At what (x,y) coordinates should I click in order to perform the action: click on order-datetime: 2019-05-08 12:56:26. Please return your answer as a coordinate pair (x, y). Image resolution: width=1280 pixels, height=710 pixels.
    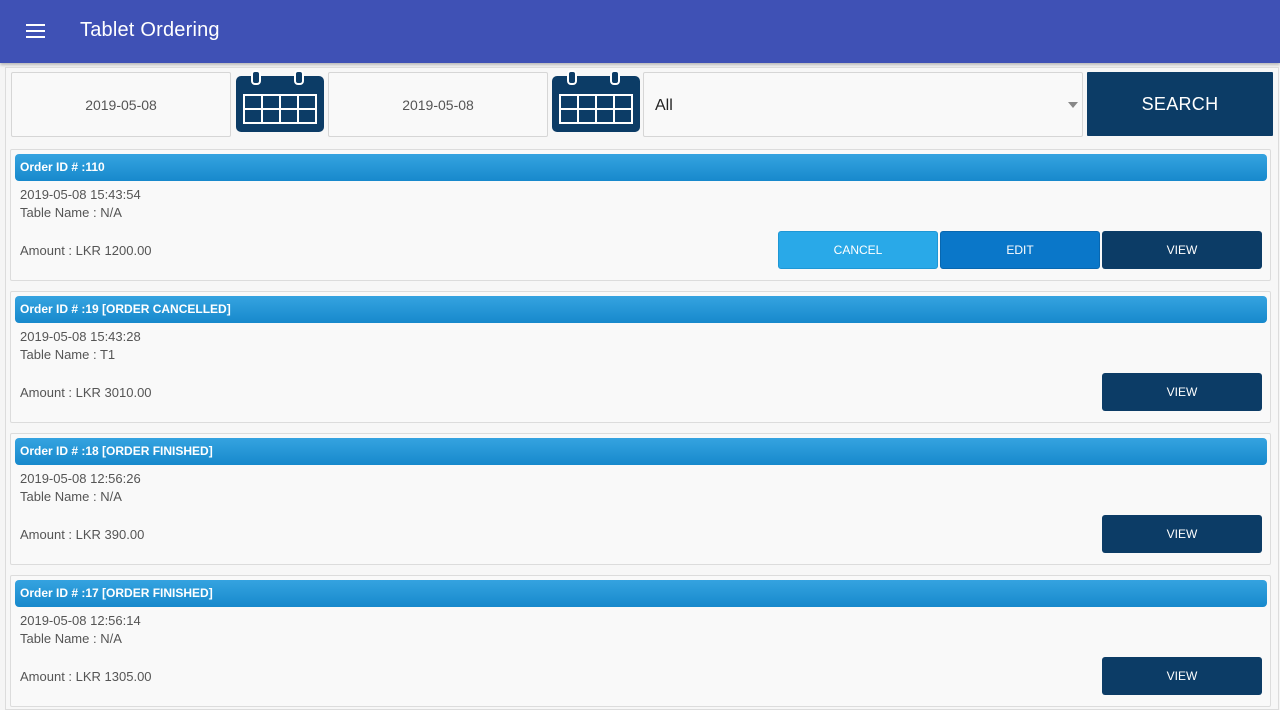
    Looking at the image, I should click on (80, 478).